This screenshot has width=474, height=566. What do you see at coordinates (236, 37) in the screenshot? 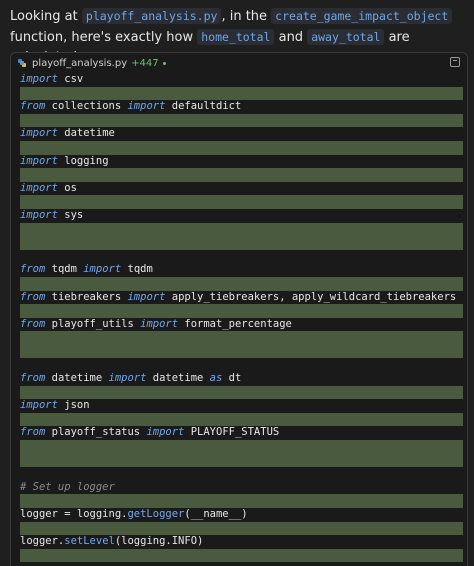
I see `inline-code-home-total: home_total` at bounding box center [236, 37].